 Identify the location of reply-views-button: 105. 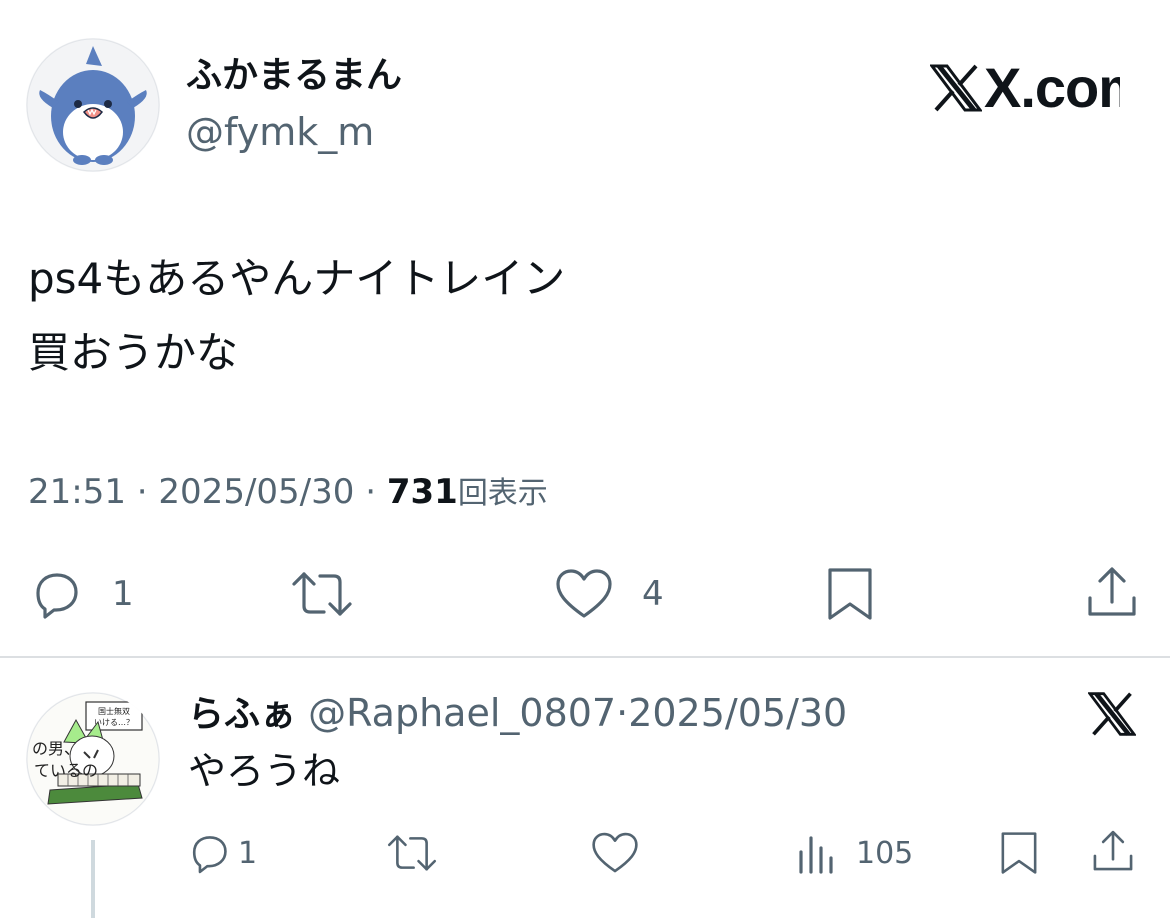
(854, 853).